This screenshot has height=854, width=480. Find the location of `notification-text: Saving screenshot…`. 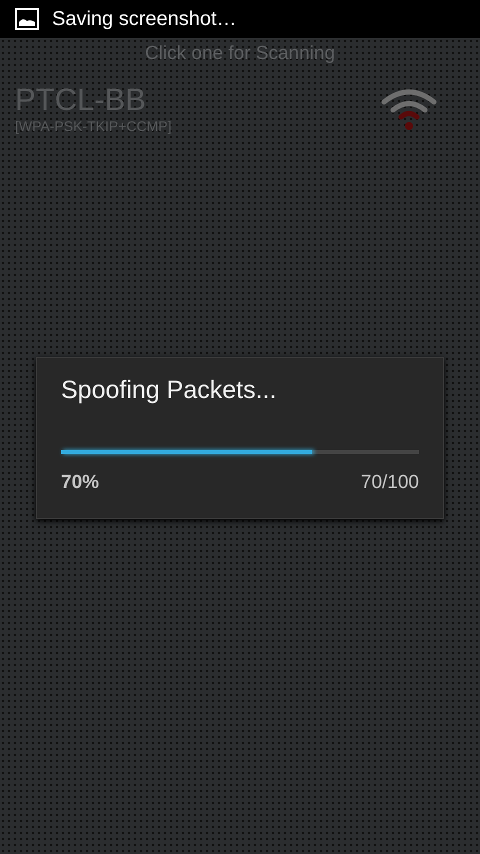

notification-text: Saving screenshot… is located at coordinates (144, 19).